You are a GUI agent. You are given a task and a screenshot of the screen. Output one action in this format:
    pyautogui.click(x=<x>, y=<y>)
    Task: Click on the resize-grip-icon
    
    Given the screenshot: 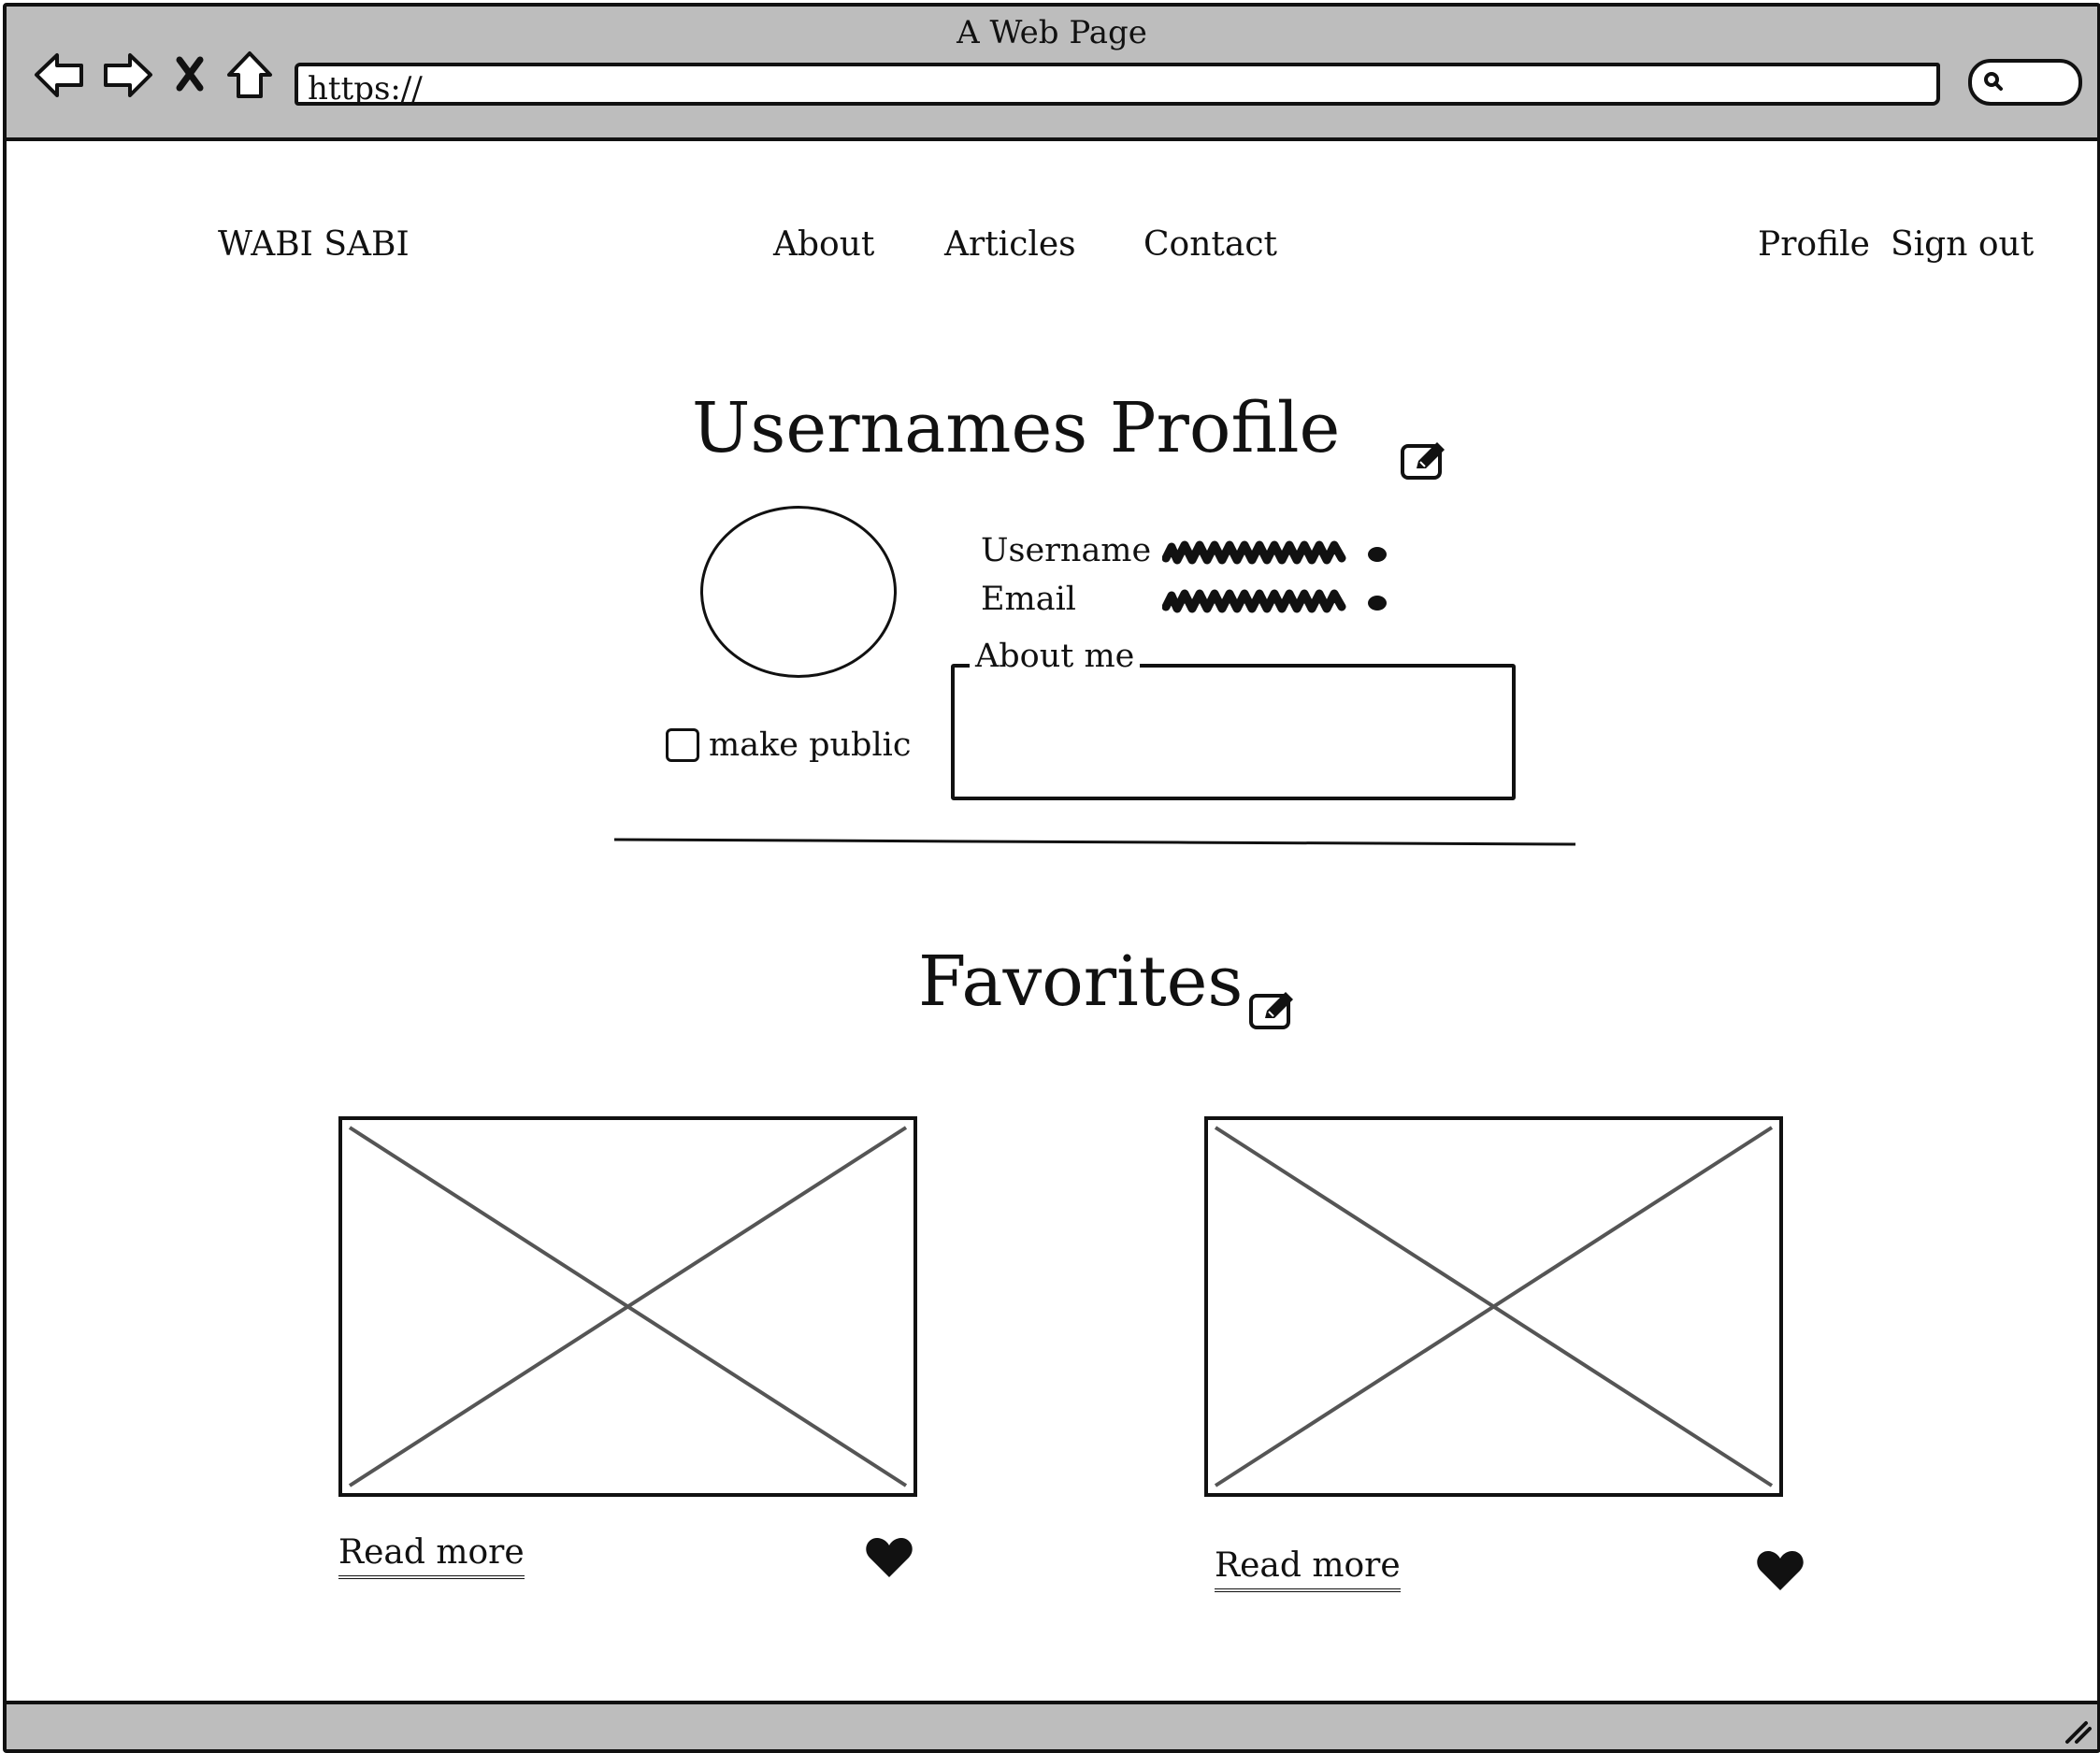 What is the action you would take?
    pyautogui.click(x=2077, y=1731)
    